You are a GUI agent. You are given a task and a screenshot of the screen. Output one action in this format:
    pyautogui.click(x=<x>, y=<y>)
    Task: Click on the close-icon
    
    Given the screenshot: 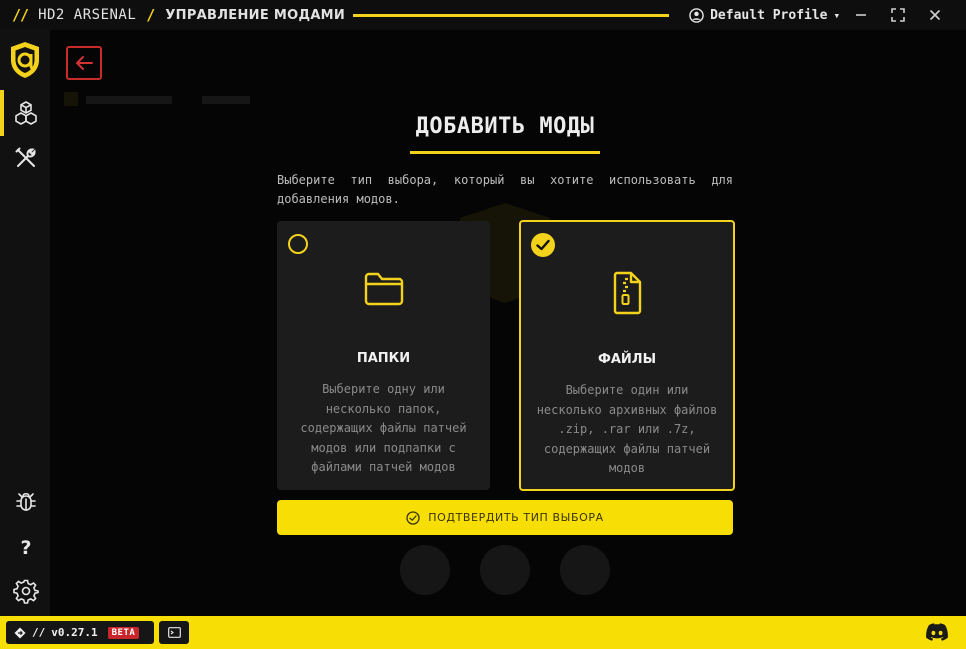 What is the action you would take?
    pyautogui.click(x=935, y=15)
    